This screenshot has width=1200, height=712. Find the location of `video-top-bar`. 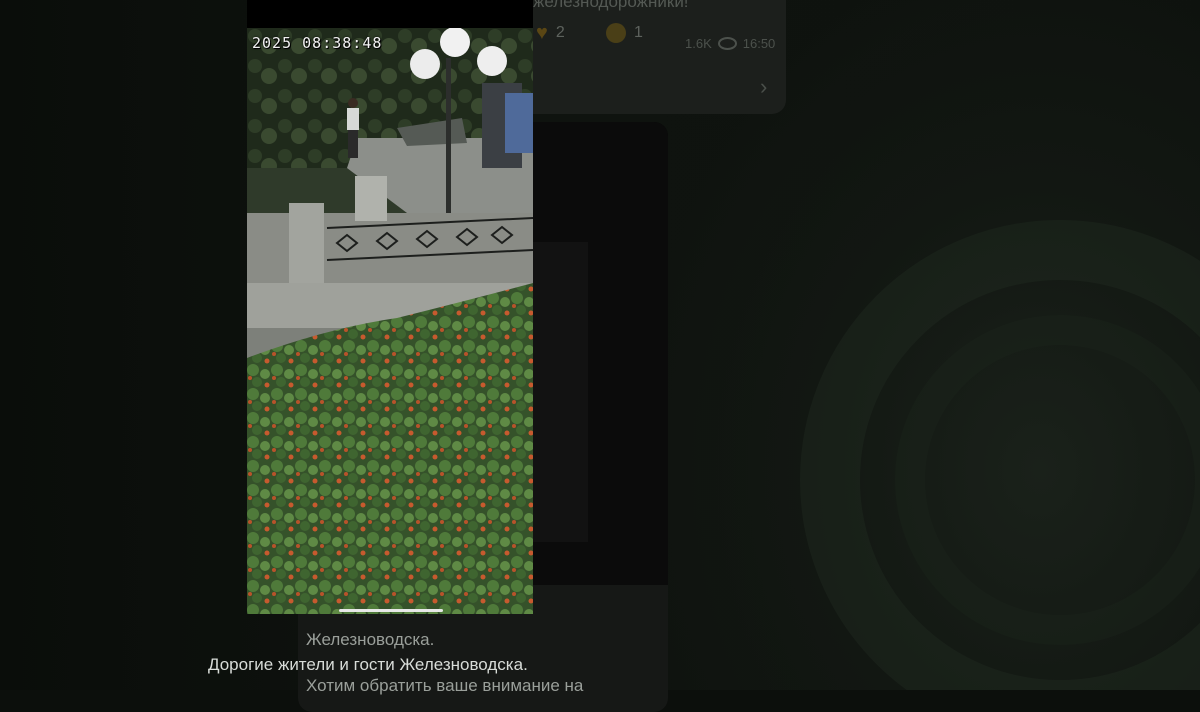

video-top-bar is located at coordinates (390, 14).